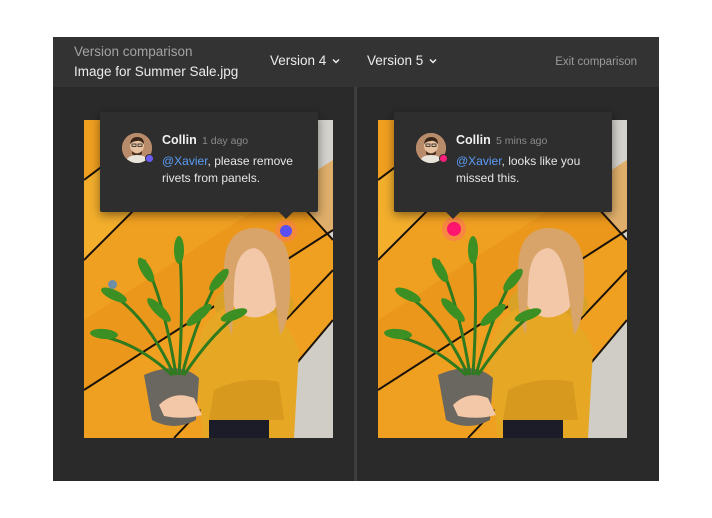 The image size is (712, 518). I want to click on exit-comparison-button: Exit comparison, so click(596, 62).